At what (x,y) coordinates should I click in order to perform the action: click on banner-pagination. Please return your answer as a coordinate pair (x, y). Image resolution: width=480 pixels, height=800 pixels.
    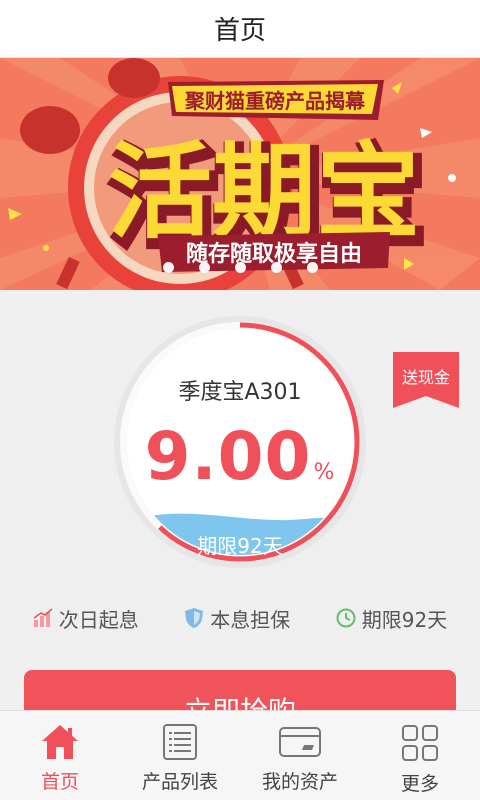
    Looking at the image, I should click on (240, 269).